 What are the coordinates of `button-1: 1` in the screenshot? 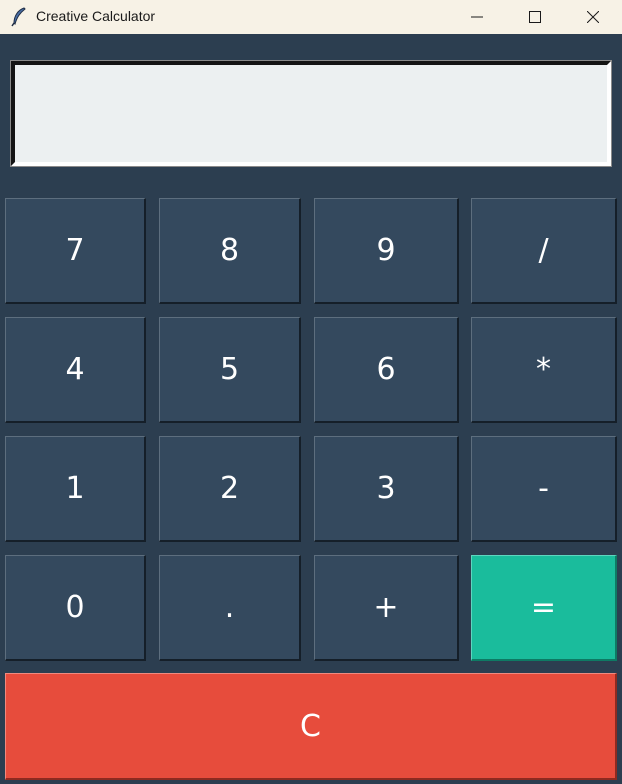 It's located at (75, 489).